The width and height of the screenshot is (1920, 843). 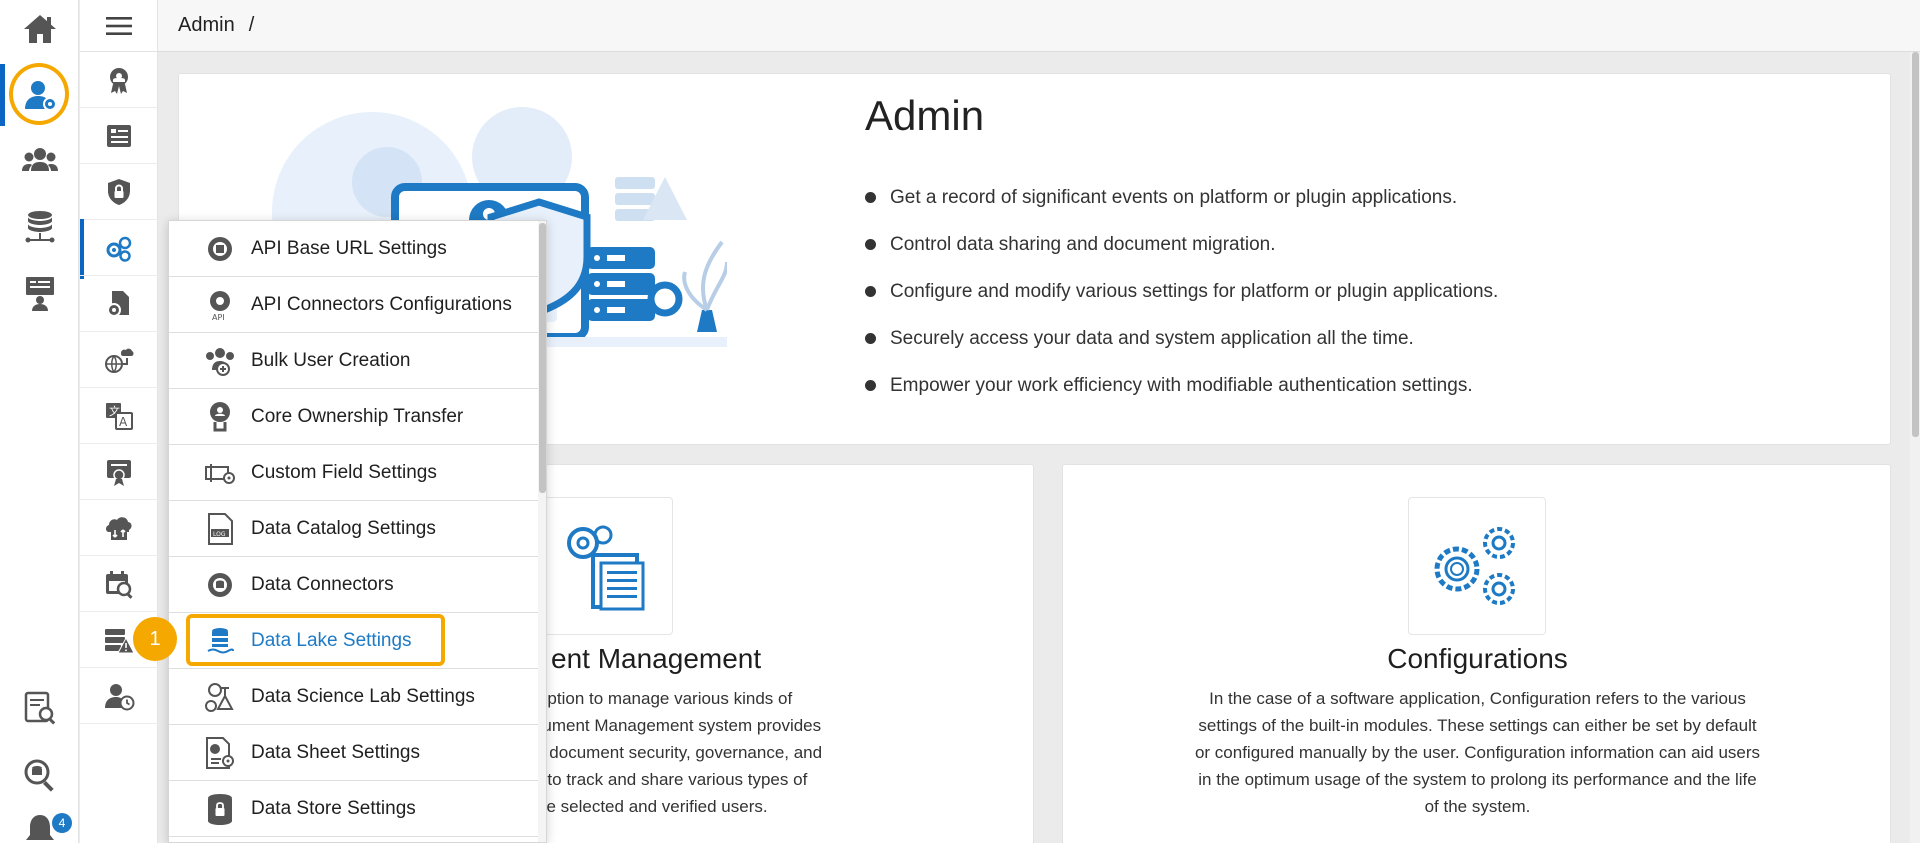 I want to click on document-gear-icon, so click(x=119, y=304).